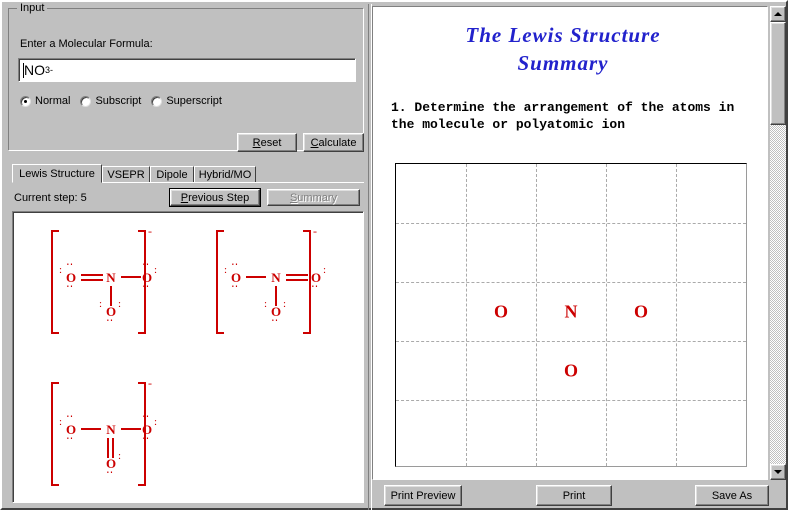 The width and height of the screenshot is (788, 510). I want to click on radio-subscript-label: Subscript, so click(118, 101).